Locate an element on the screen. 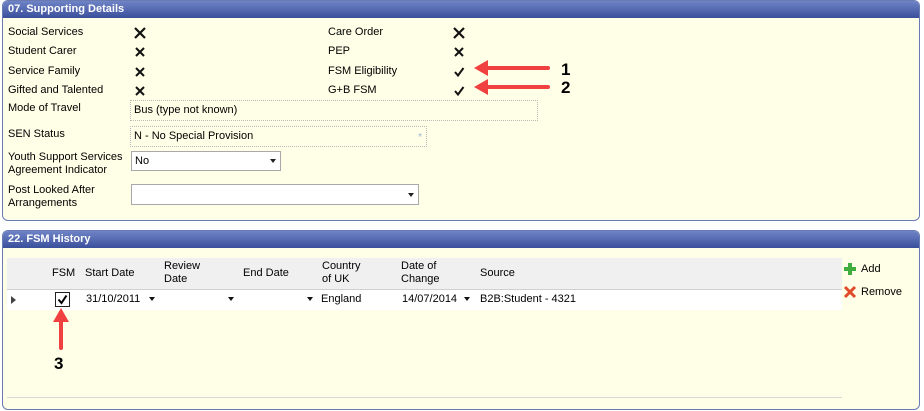 Image resolution: width=924 pixels, height=411 pixels. remove-label: Remove is located at coordinates (881, 291).